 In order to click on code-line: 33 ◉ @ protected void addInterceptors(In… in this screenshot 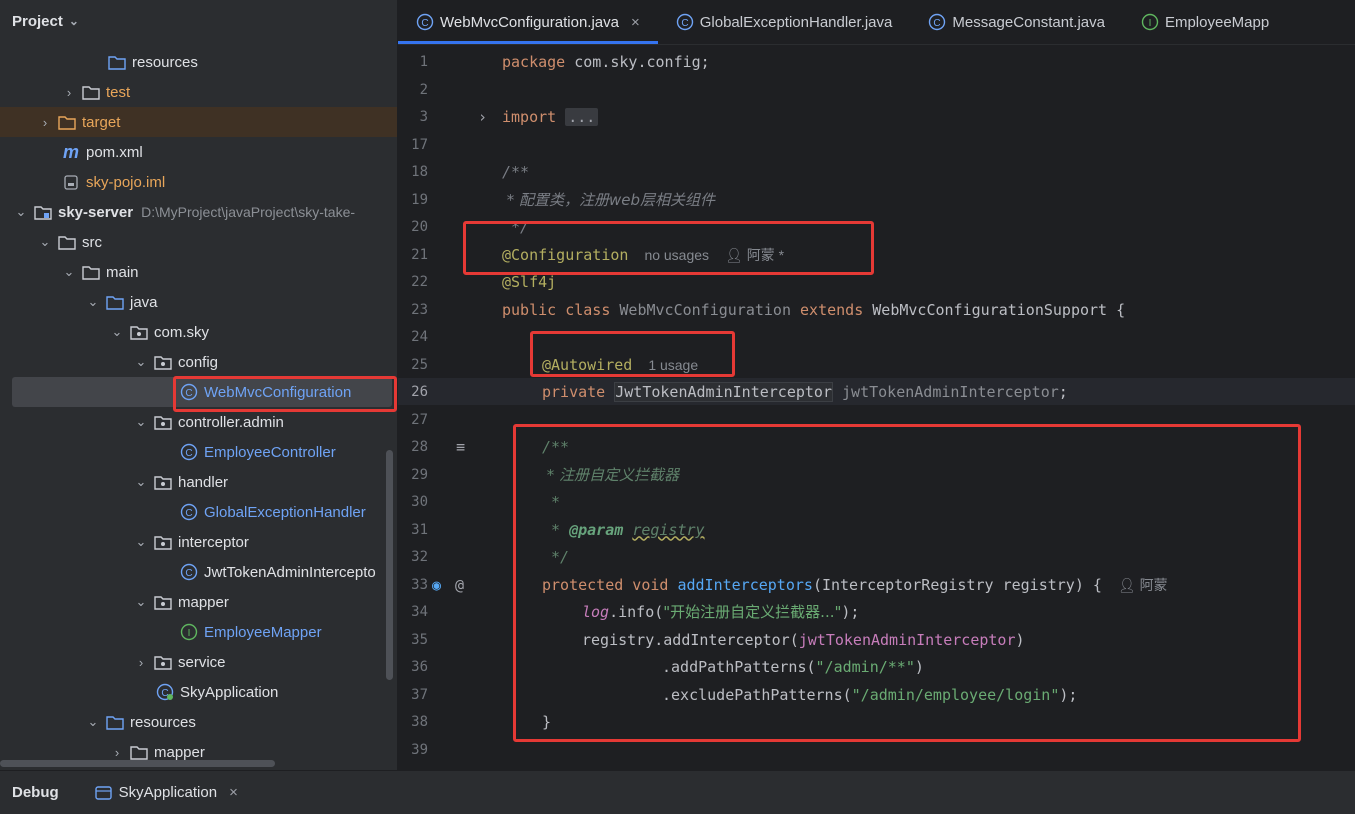, I will do `click(876, 584)`.